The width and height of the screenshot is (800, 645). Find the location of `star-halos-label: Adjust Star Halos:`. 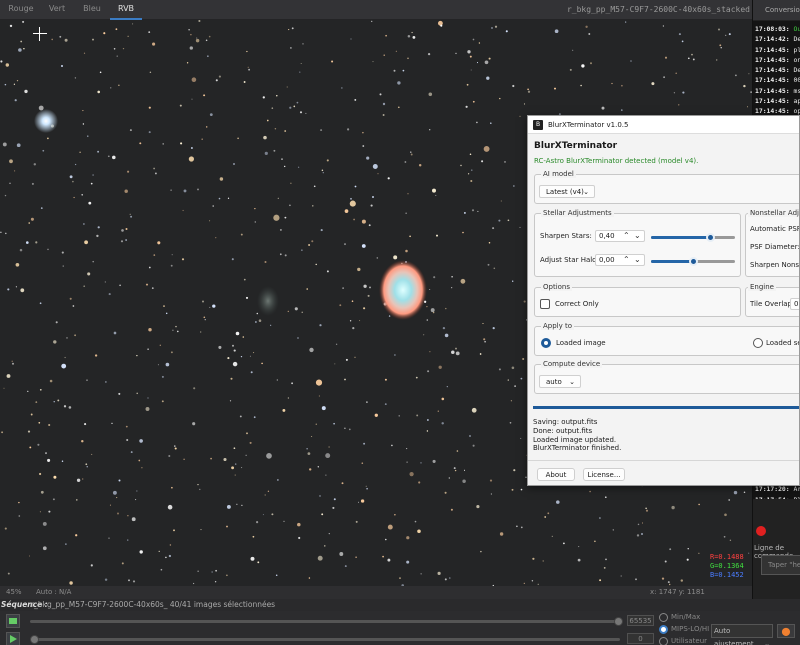

star-halos-label: Adjust Star Halos: is located at coordinates (571, 260).